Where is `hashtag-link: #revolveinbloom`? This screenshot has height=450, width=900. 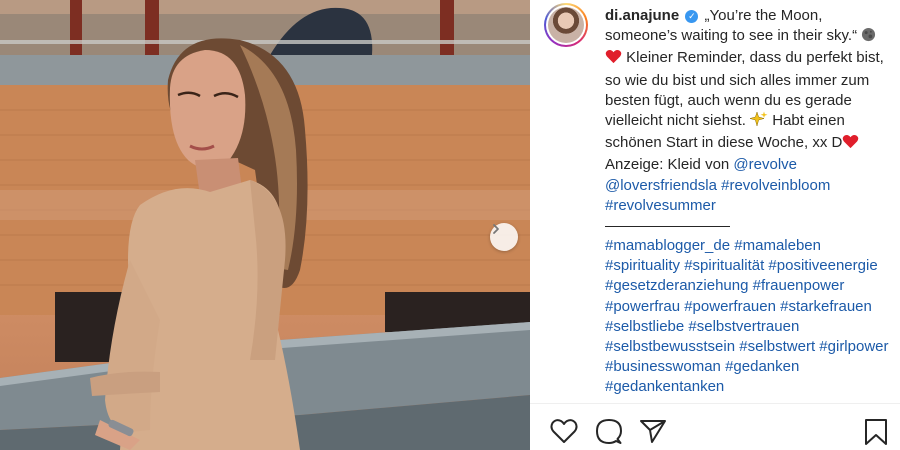 hashtag-link: #revolveinbloom is located at coordinates (775, 185).